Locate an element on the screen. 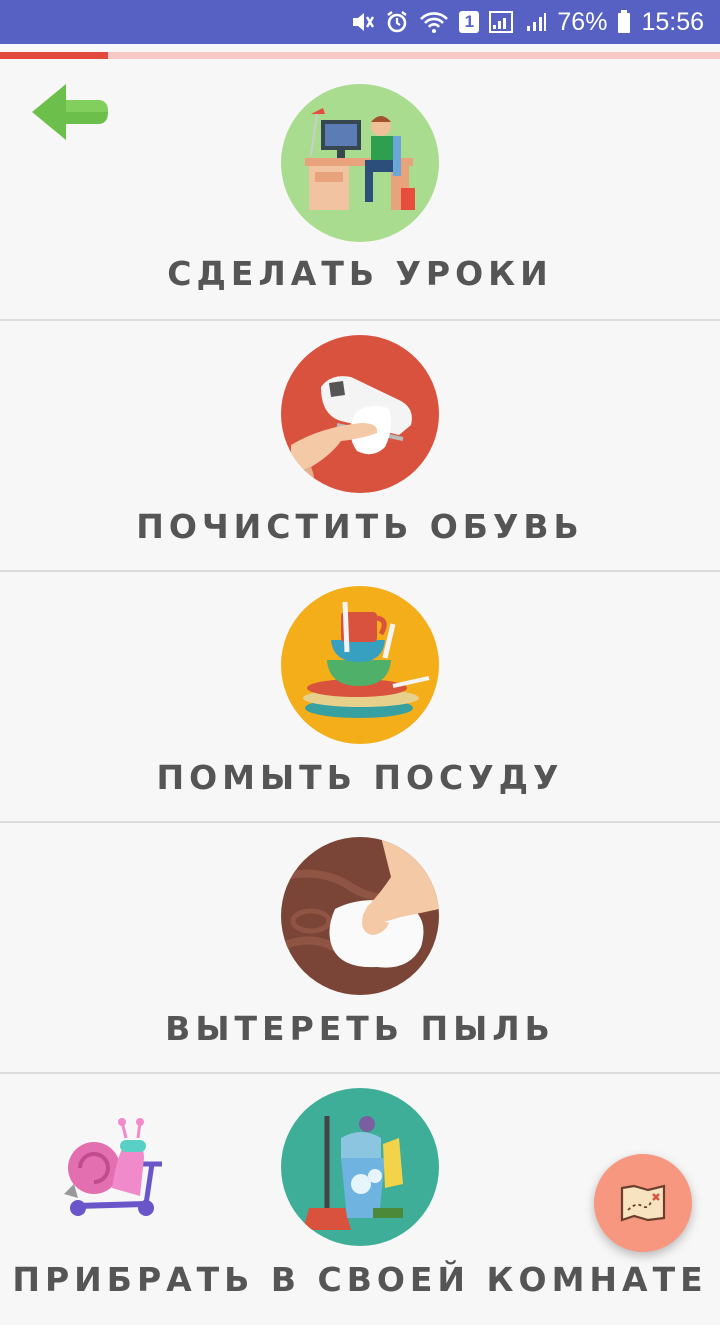 Image resolution: width=720 pixels, height=1325 pixels. progress-fill is located at coordinates (54, 55).